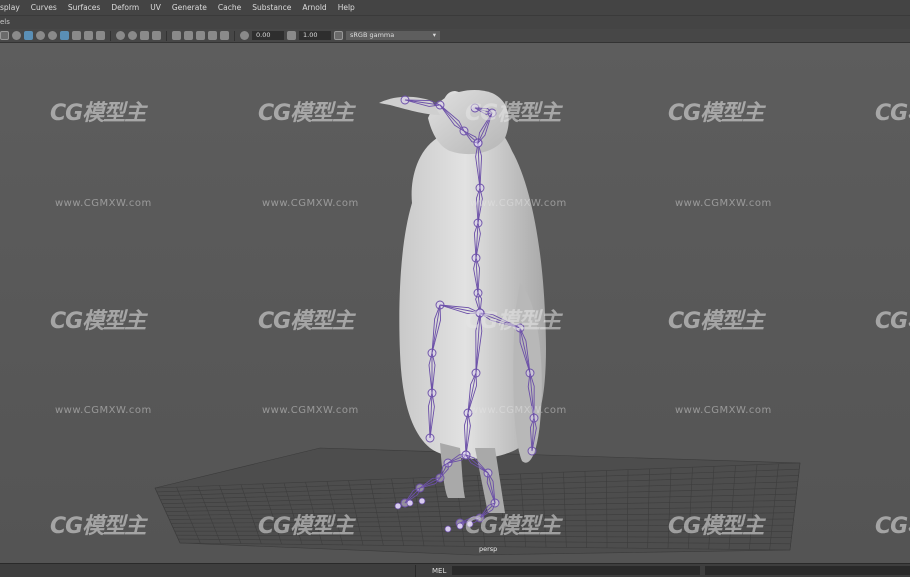 Image resolution: width=910 pixels, height=577 pixels. Describe the element at coordinates (271, 7) in the screenshot. I see `menu-item-substance: Substance` at that location.